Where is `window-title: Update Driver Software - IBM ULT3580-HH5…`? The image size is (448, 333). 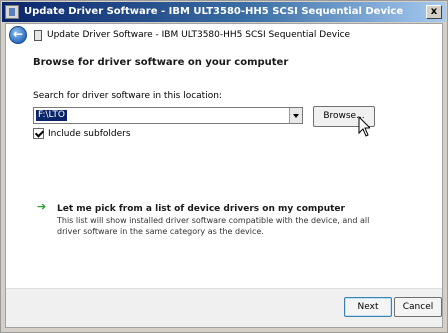 window-title: Update Driver Software - IBM ULT3580-HH5… is located at coordinates (214, 11).